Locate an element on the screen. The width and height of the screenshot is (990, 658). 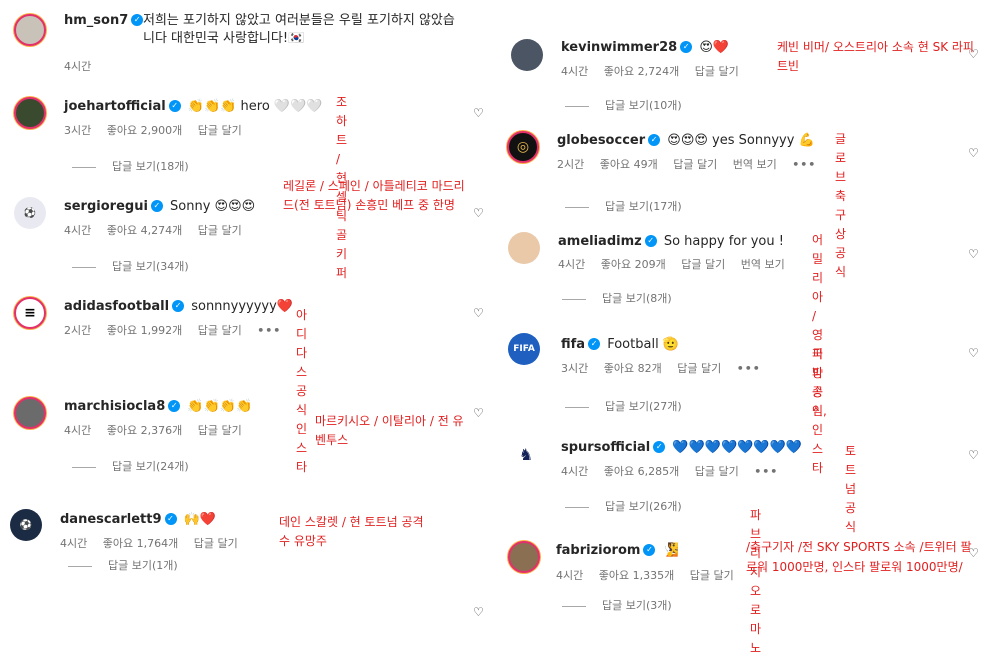
username: kevinwimmer28 is located at coordinates (619, 47).